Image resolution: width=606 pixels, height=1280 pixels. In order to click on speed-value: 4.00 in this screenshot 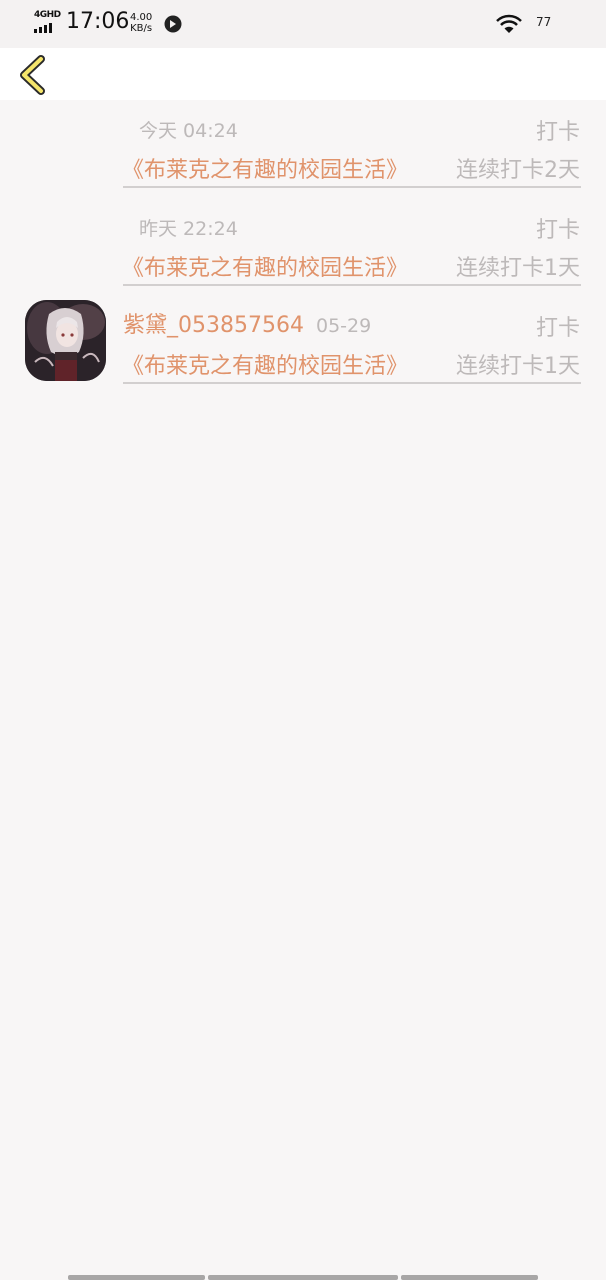, I will do `click(141, 17)`.